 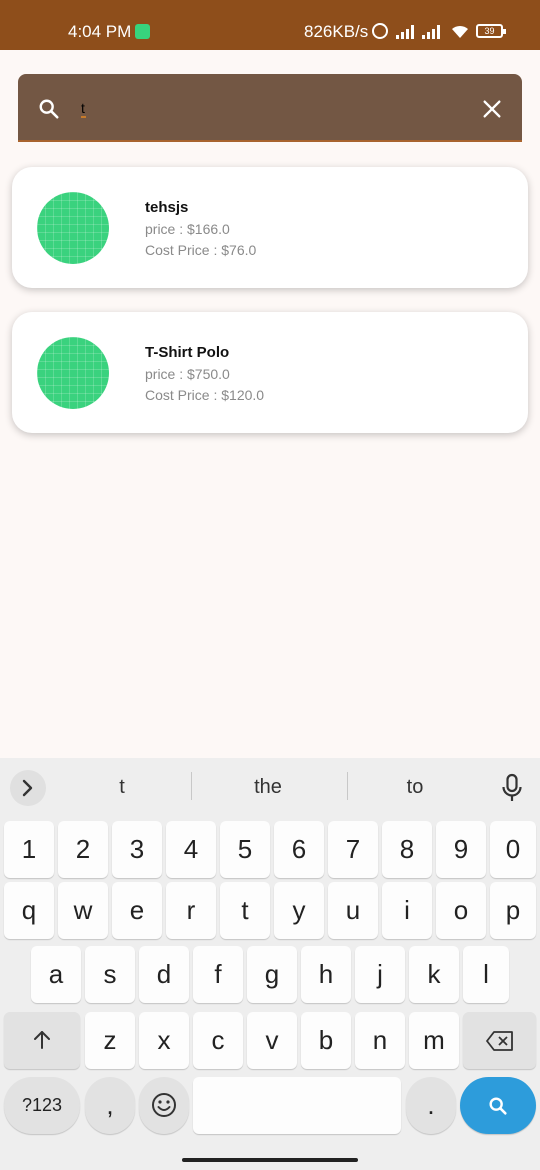 What do you see at coordinates (407, 849) in the screenshot?
I see `key-8: 8` at bounding box center [407, 849].